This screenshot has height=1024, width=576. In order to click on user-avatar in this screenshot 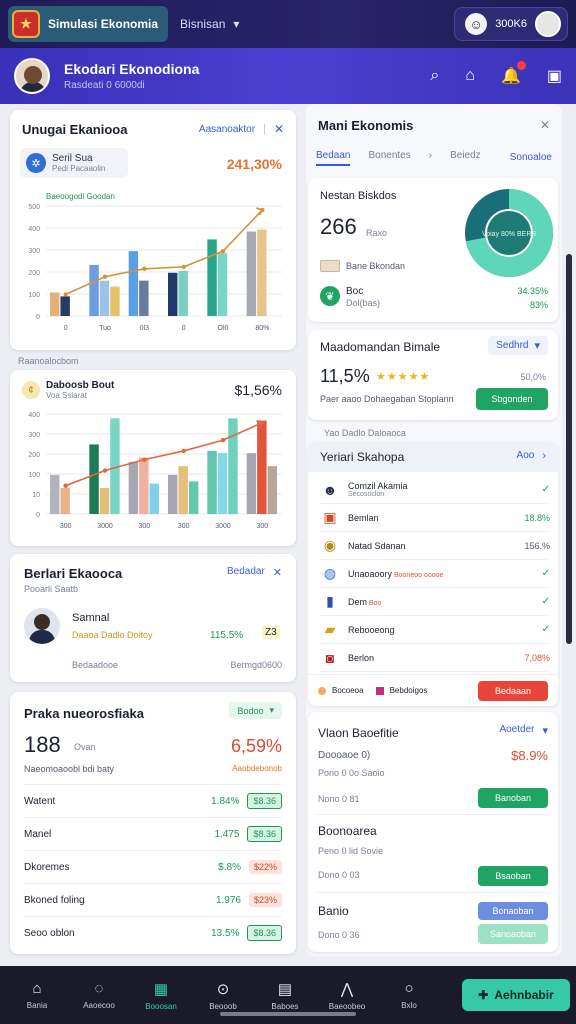, I will do `click(548, 24)`.